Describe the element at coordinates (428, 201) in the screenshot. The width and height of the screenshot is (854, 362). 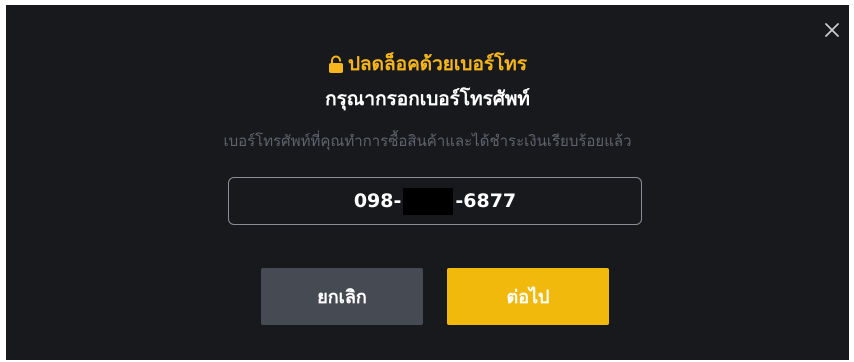
I see `redacted-digits` at that location.